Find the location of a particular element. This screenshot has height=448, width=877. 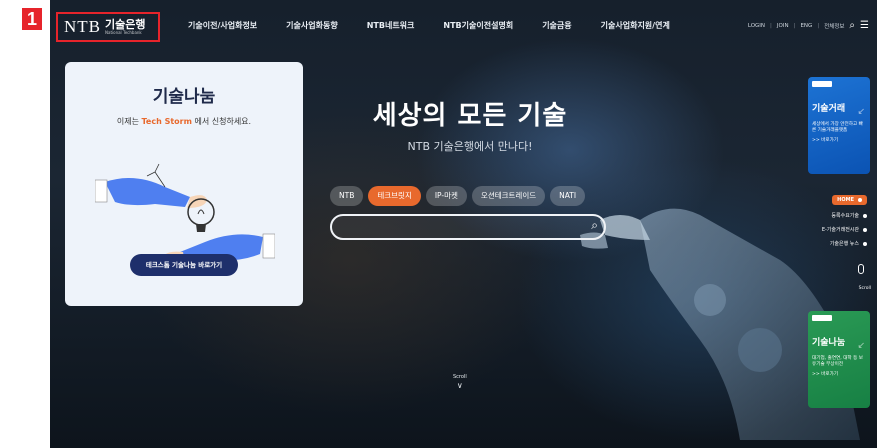

ntb-logo: NTB 기술은행 National Techbank is located at coordinates (108, 27).